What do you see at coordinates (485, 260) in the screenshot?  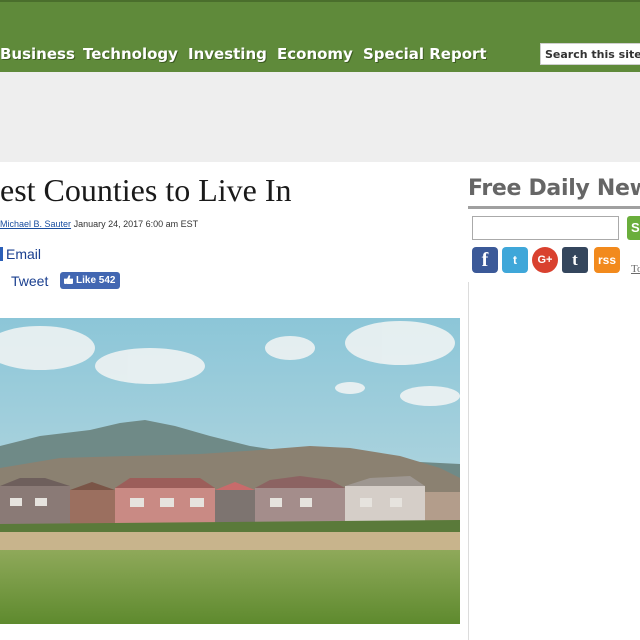 I see `facebook-icon: f` at bounding box center [485, 260].